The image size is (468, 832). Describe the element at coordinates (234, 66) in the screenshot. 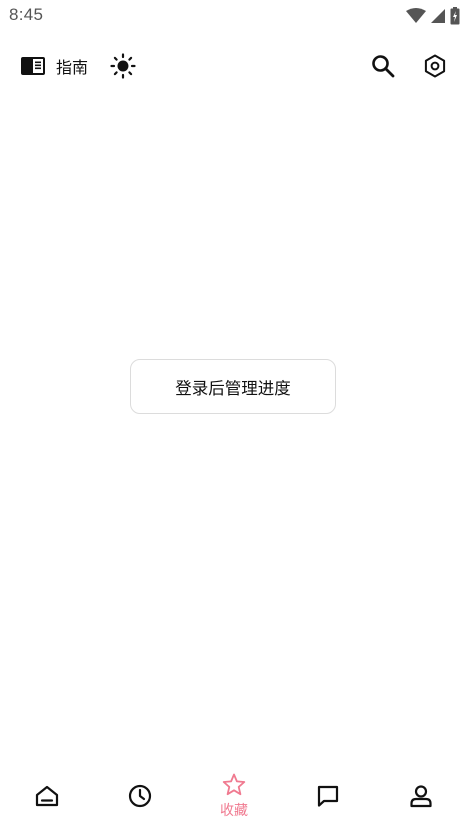

I see `top-app-bar: 指南` at that location.